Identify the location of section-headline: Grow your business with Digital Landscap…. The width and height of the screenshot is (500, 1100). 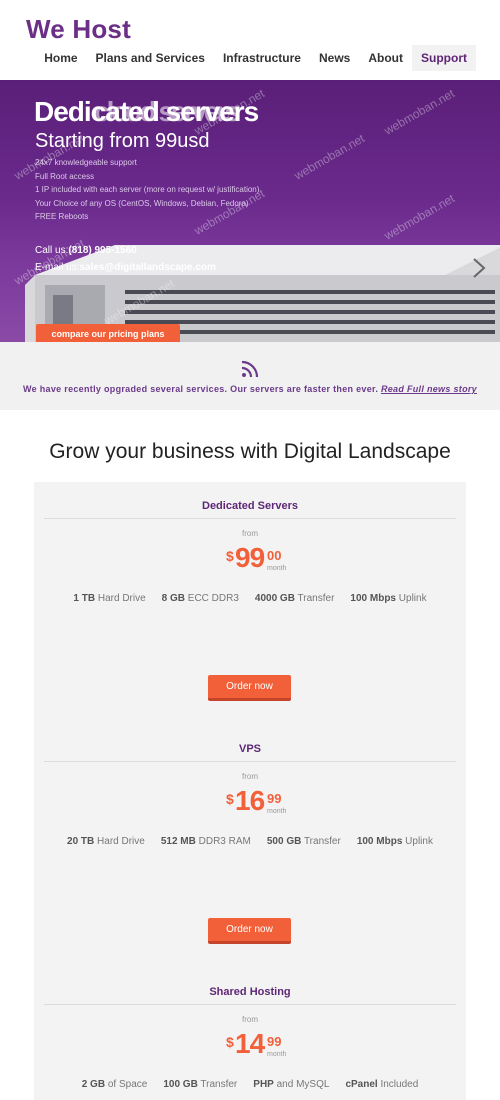
(250, 451).